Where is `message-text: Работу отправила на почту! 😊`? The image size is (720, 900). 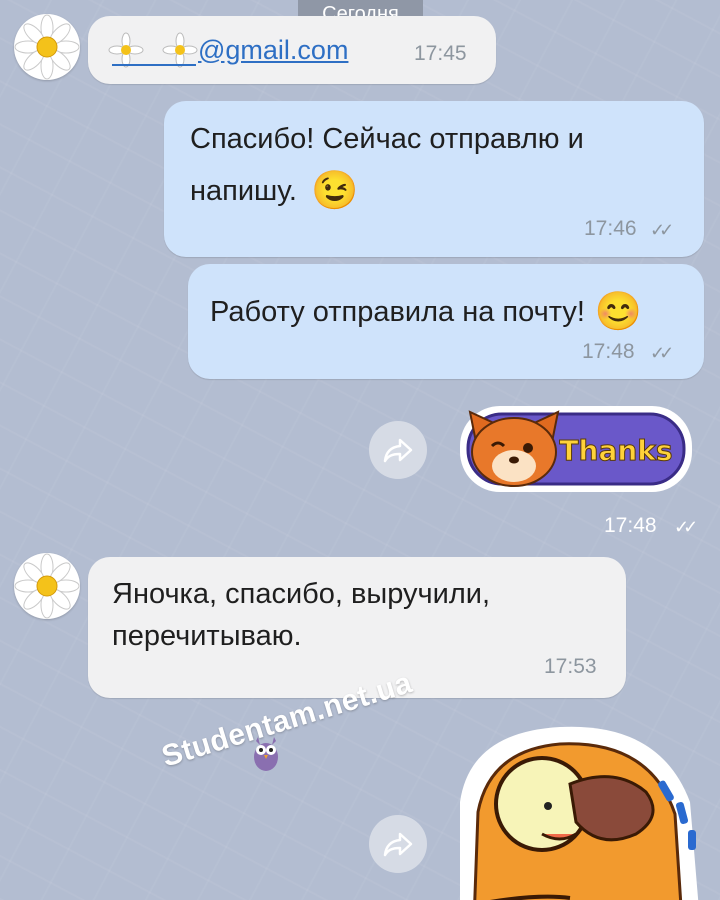 message-text: Работу отправила на почту! 😊 is located at coordinates (426, 312).